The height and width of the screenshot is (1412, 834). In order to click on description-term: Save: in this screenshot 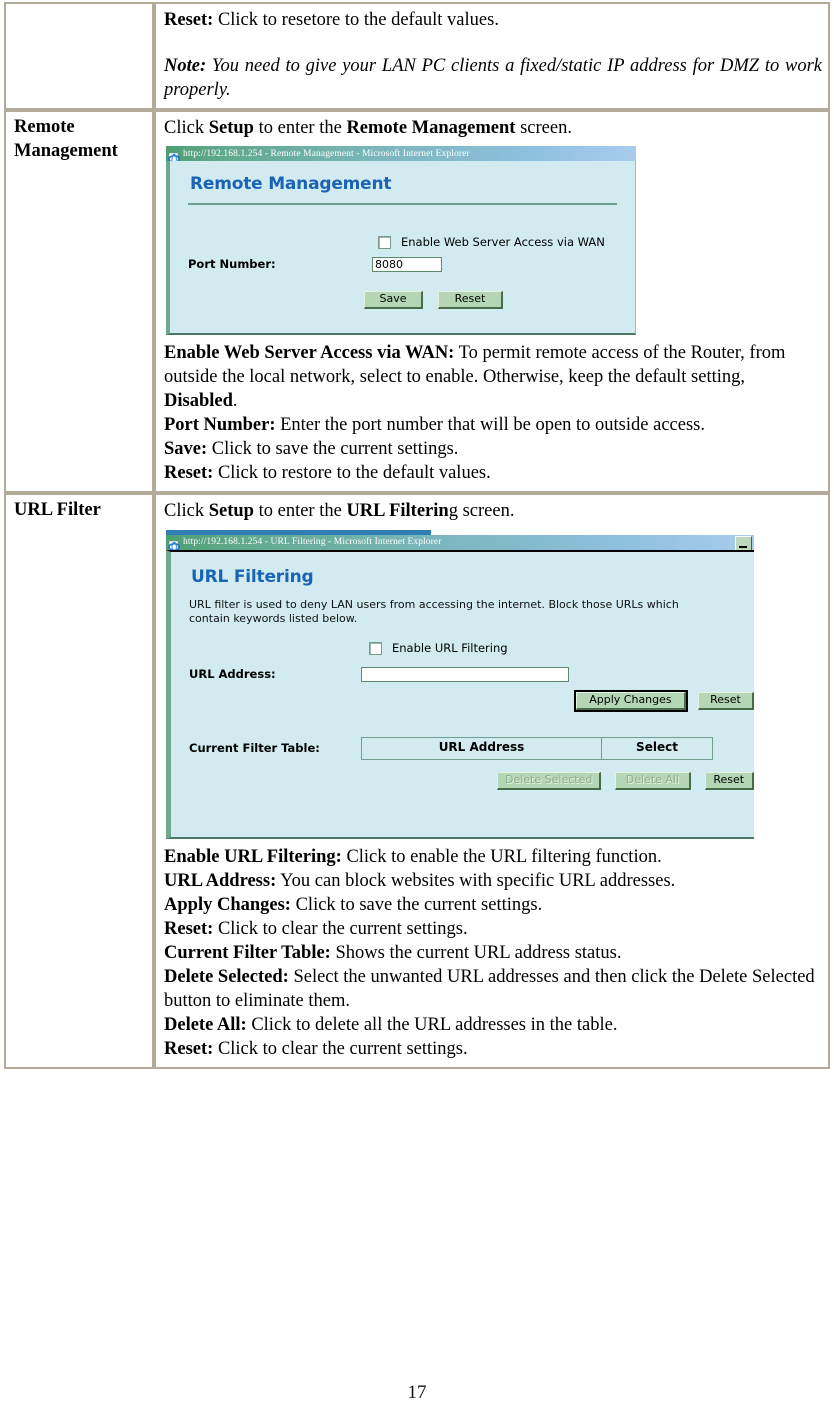, I will do `click(186, 449)`.